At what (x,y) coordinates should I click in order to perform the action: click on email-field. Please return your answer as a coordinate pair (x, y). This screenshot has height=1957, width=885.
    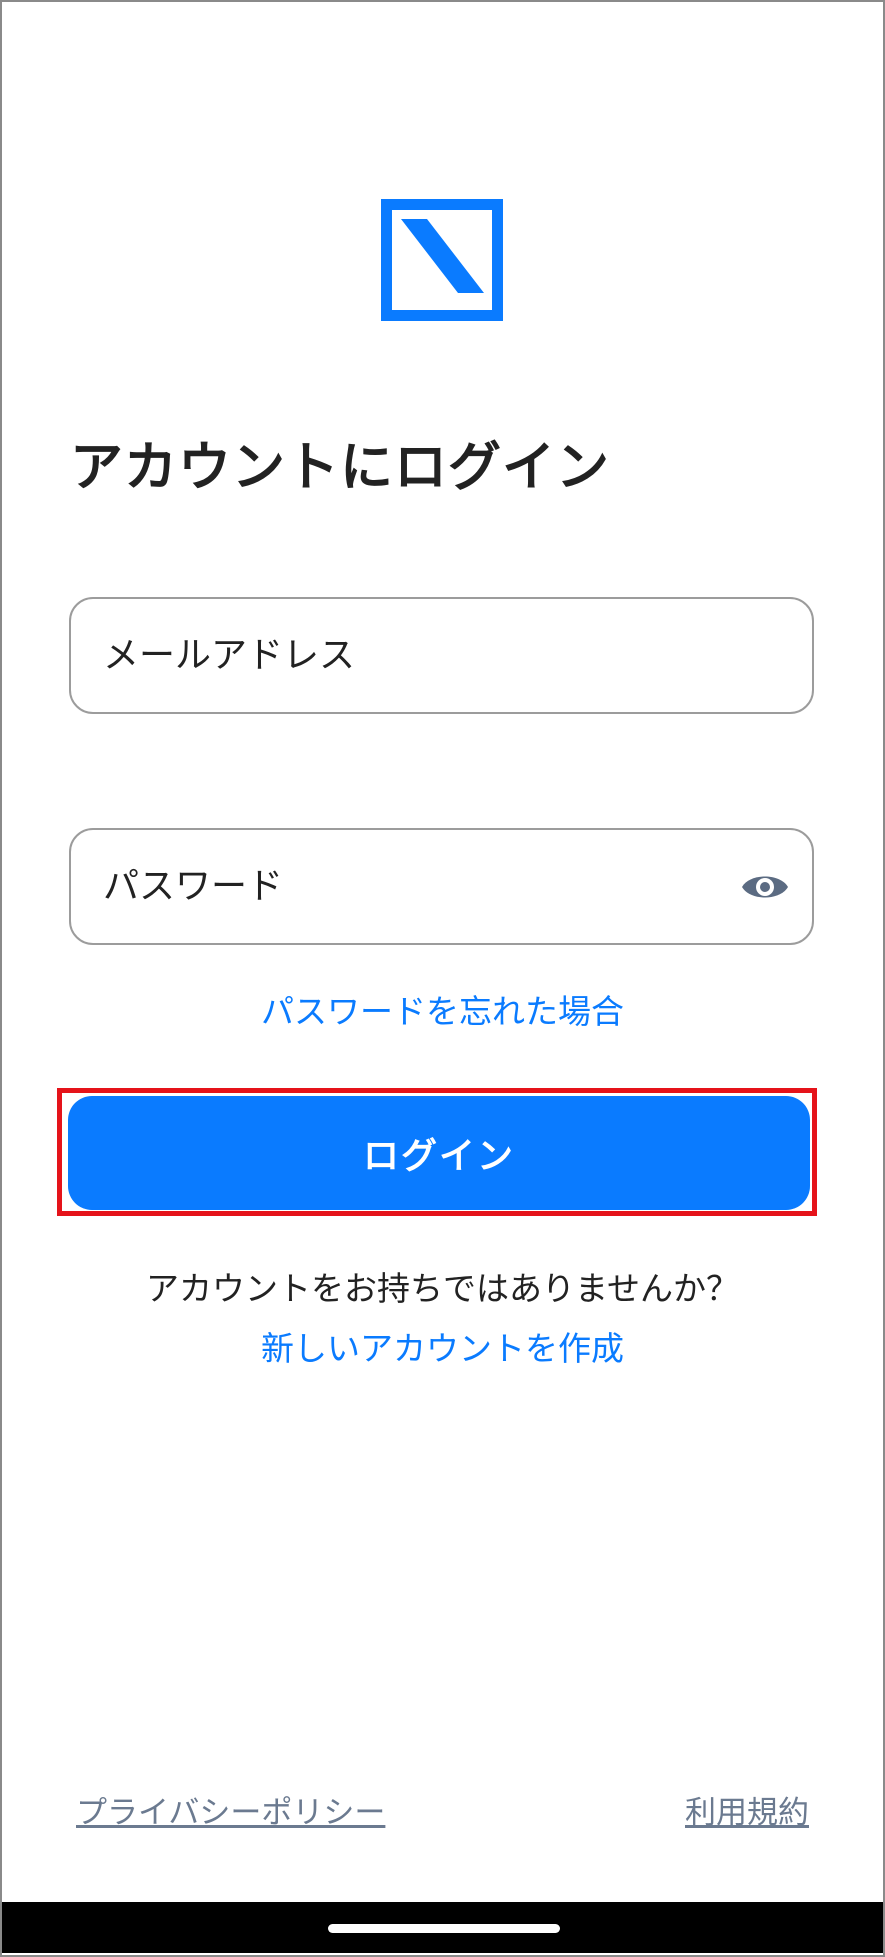
    Looking at the image, I should click on (441, 655).